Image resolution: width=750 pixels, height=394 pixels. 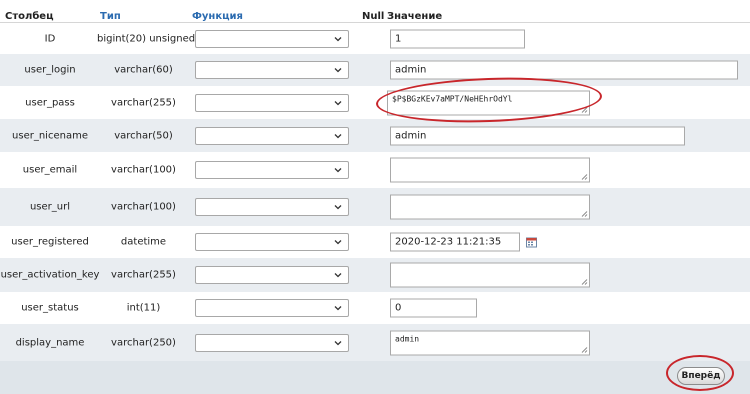 What do you see at coordinates (375, 275) in the screenshot?
I see `table-row: user_activation_key varchar(255)` at bounding box center [375, 275].